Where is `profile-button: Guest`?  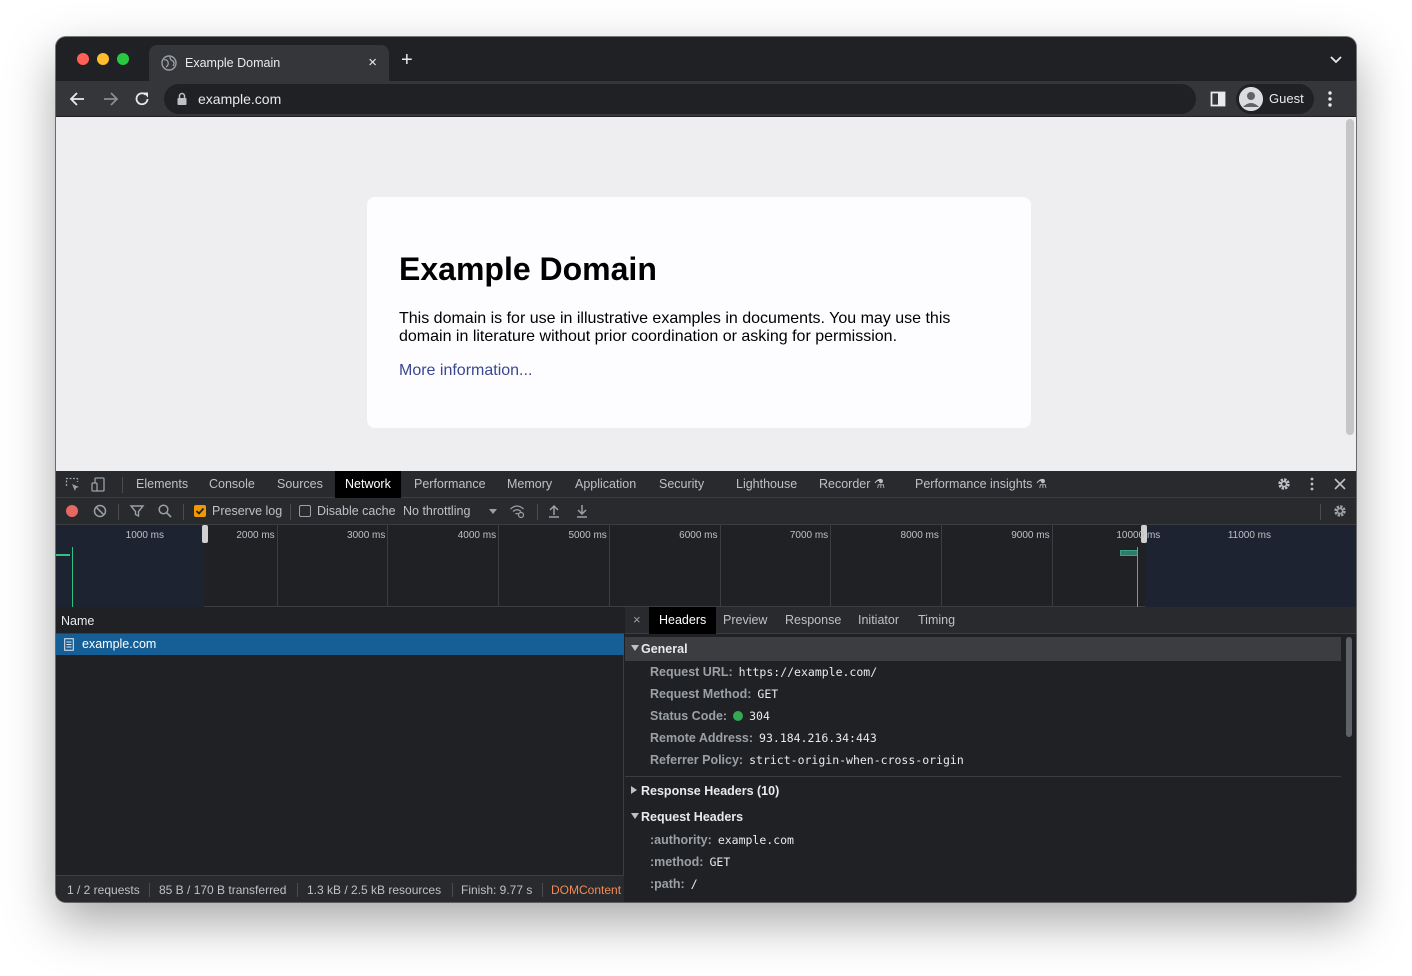
profile-button: Guest is located at coordinates (1275, 99).